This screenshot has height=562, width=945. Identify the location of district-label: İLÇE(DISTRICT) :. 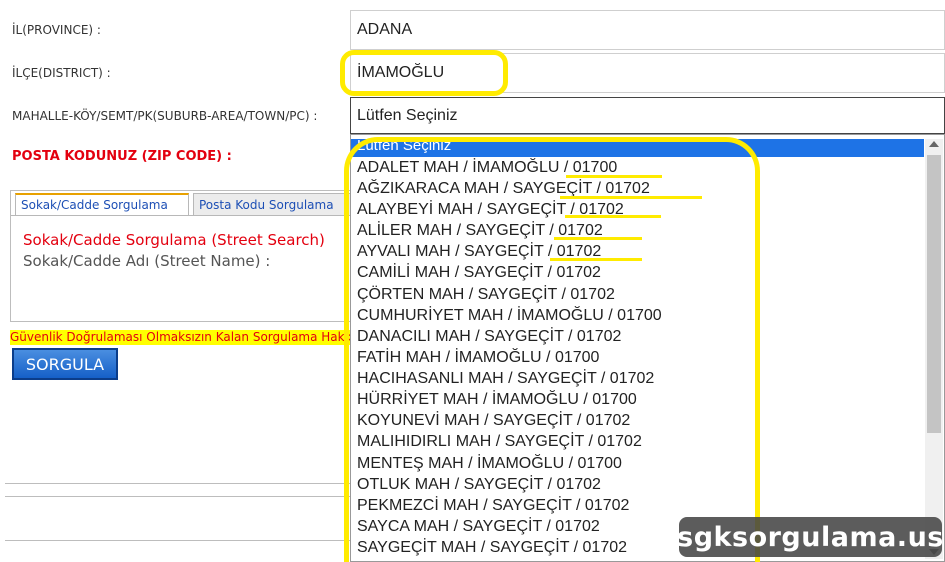
(61, 73).